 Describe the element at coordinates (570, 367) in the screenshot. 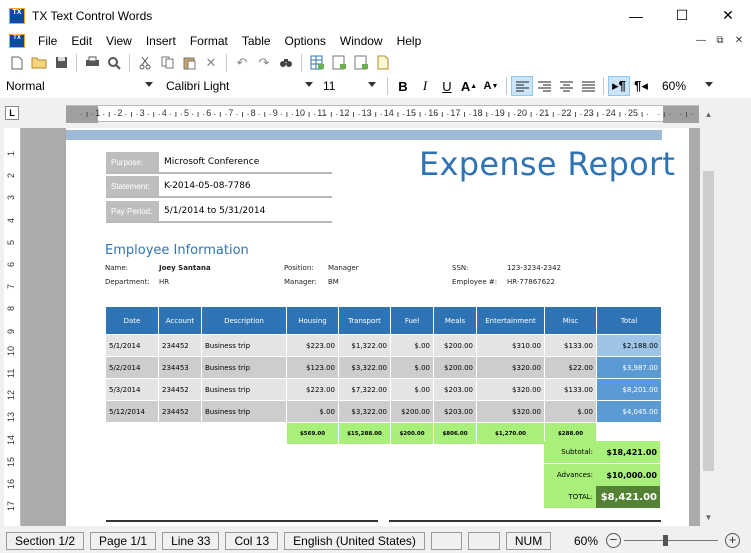

I see `cell: $22.00` at that location.